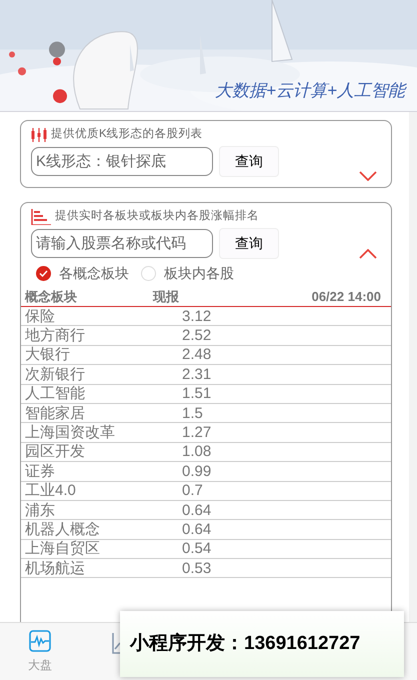 This screenshot has height=680, width=417. What do you see at coordinates (193, 413) in the screenshot?
I see `table-cell-text: 1.5` at bounding box center [193, 413].